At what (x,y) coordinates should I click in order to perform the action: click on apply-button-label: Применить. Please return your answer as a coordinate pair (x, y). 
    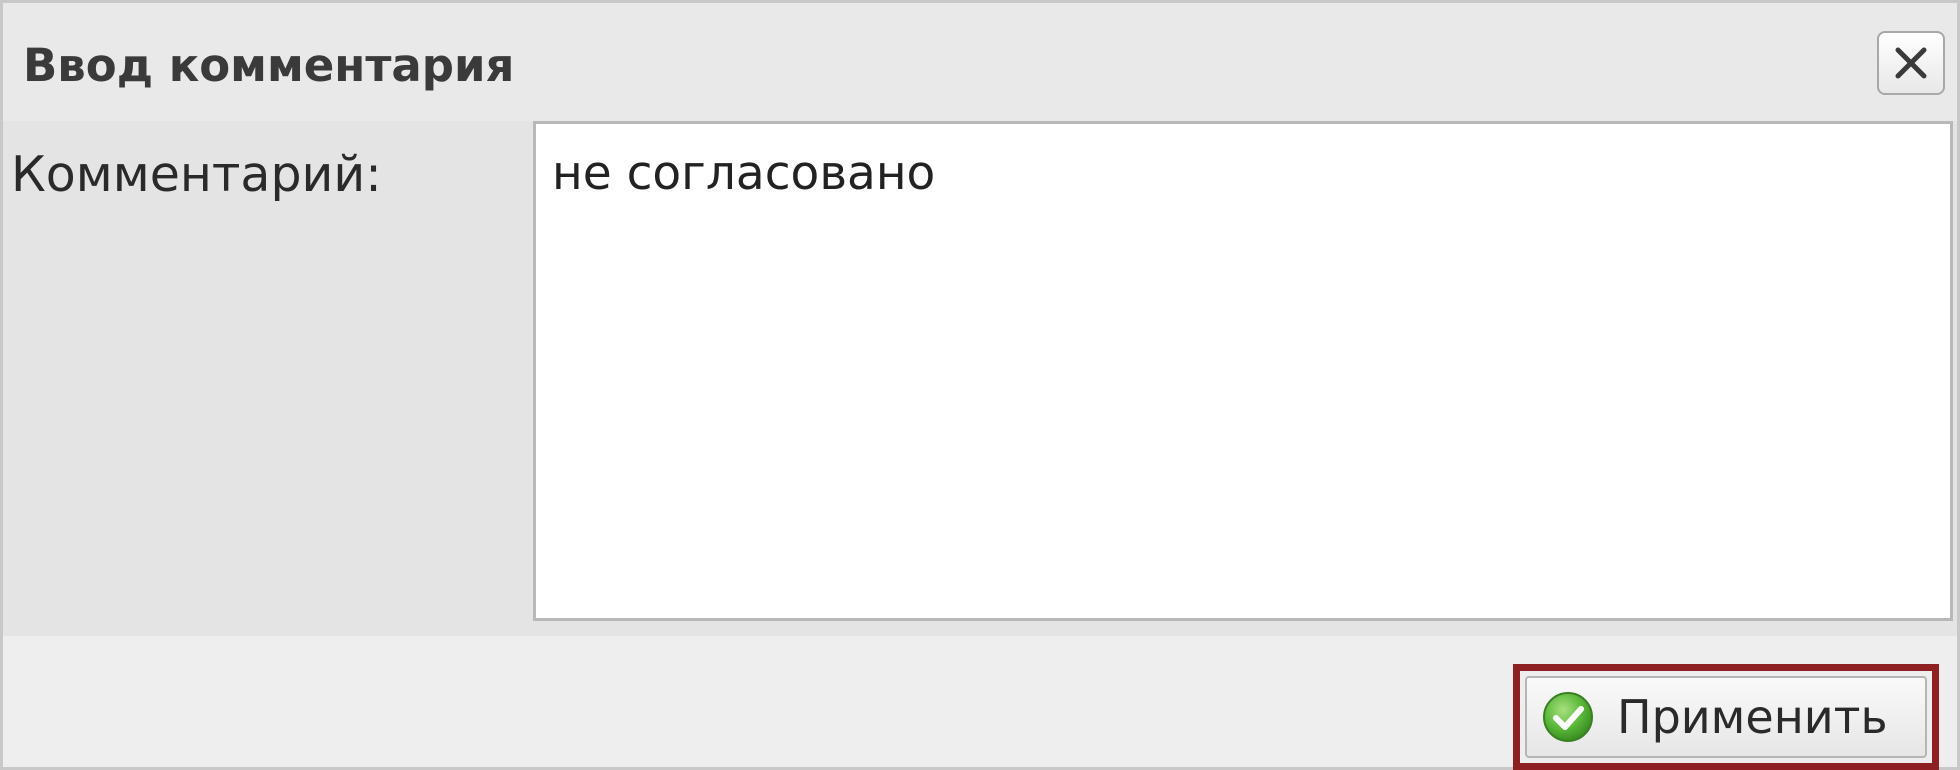
    Looking at the image, I should click on (1752, 717).